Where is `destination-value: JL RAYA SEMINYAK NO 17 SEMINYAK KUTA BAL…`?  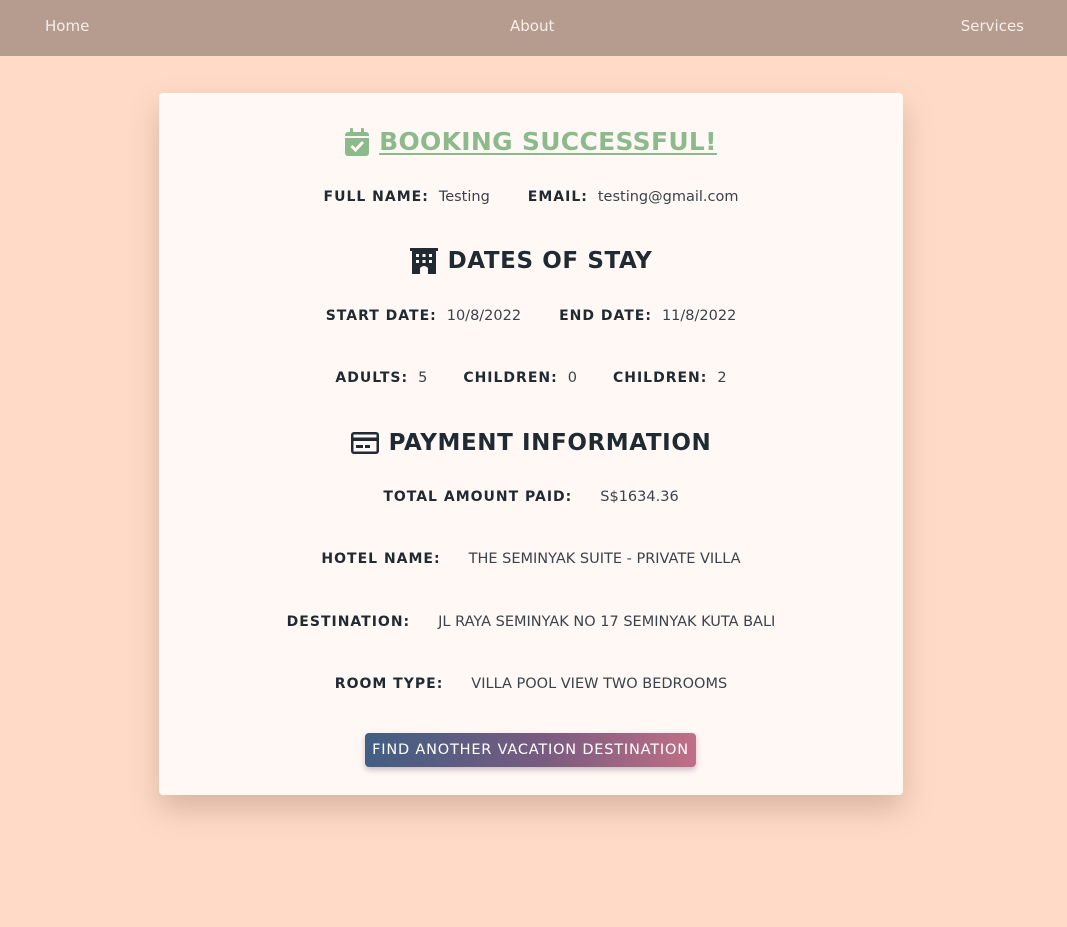
destination-value: JL RAYA SEMINYAK NO 17 SEMINYAK KUTA BAL… is located at coordinates (607, 622).